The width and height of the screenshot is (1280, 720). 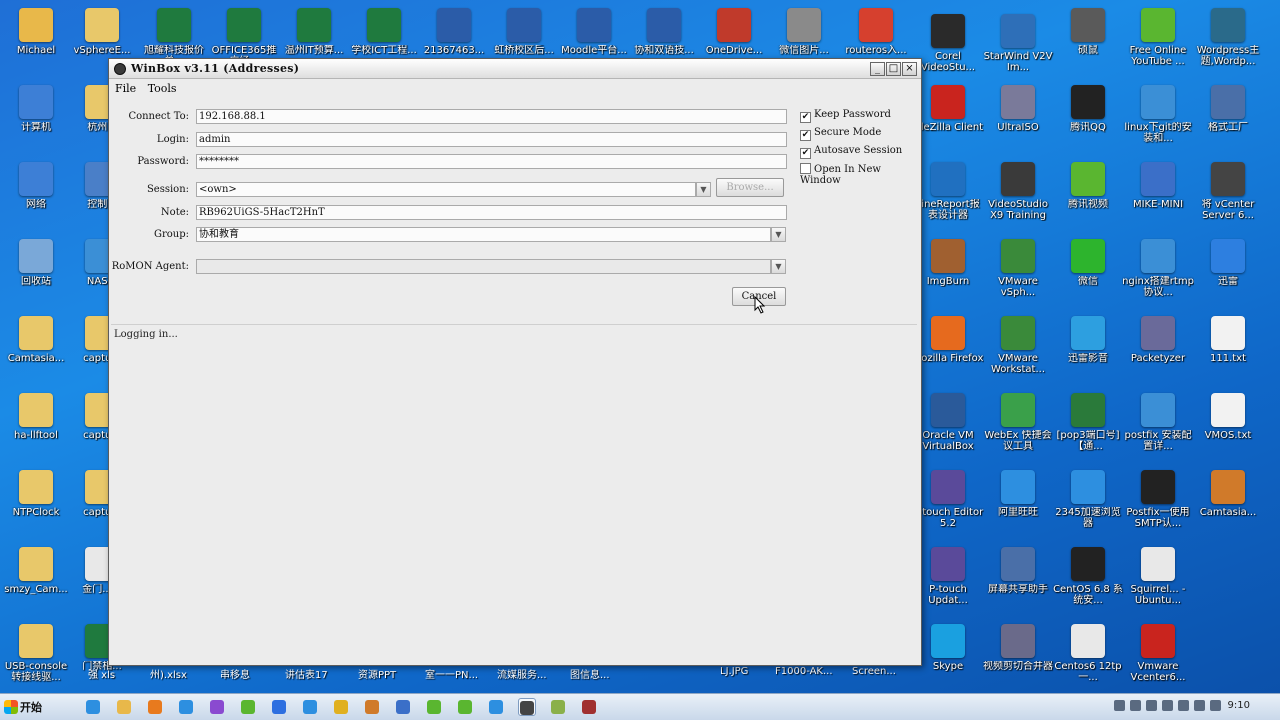 I want to click on desktop-icon: 微信, so click(x=1088, y=263).